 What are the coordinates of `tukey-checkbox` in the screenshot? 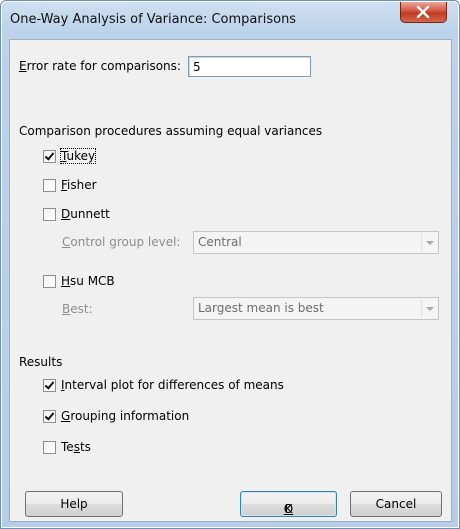 It's located at (49, 156).